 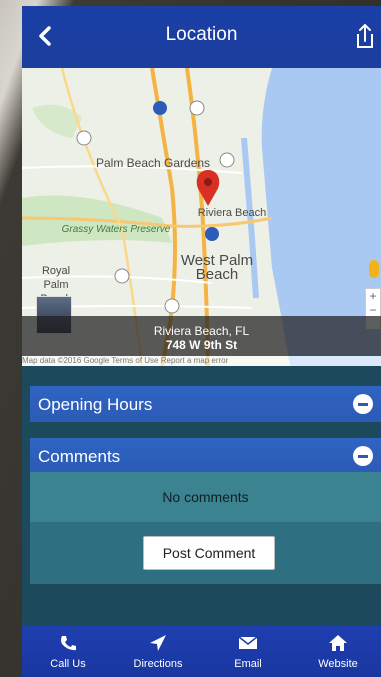 I want to click on address-city: Riviera Beach, FL, so click(x=201, y=331).